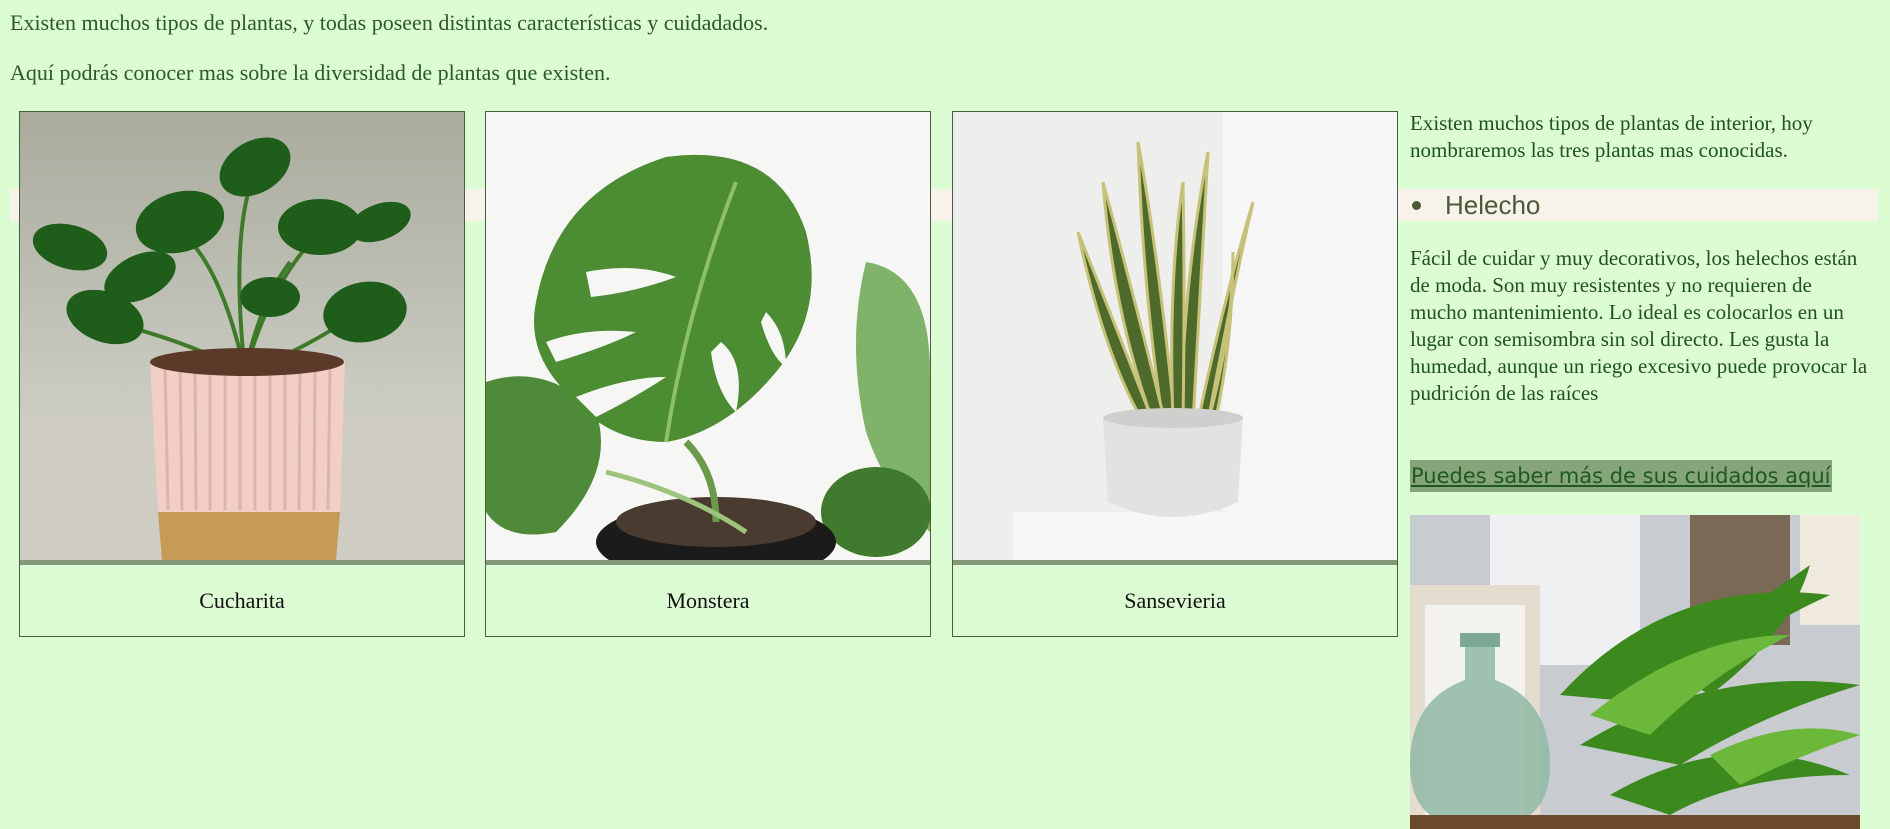 This screenshot has width=1890, height=829. What do you see at coordinates (1493, 204) in the screenshot?
I see `fern-title: Helecho` at bounding box center [1493, 204].